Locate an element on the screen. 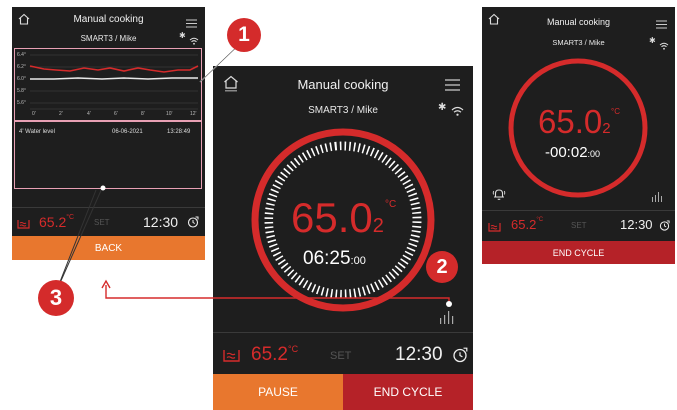  callout-3: 3 is located at coordinates (56, 298).